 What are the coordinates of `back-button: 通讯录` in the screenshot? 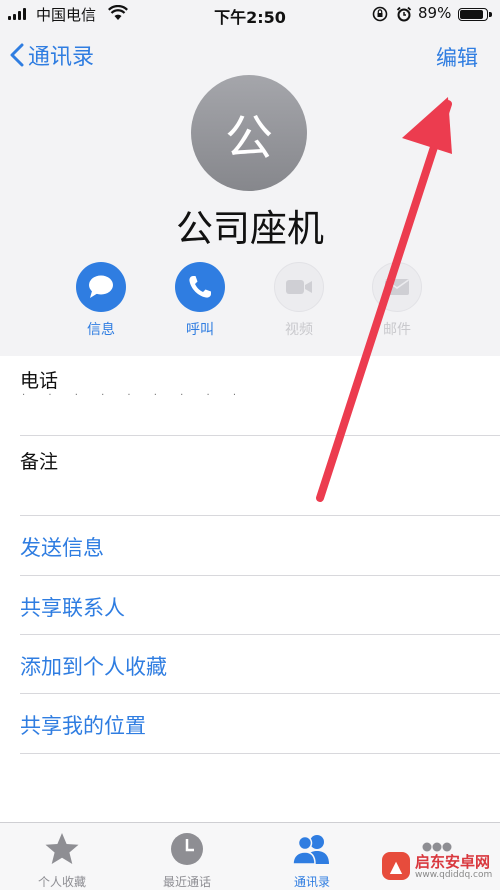 It's located at (52, 55).